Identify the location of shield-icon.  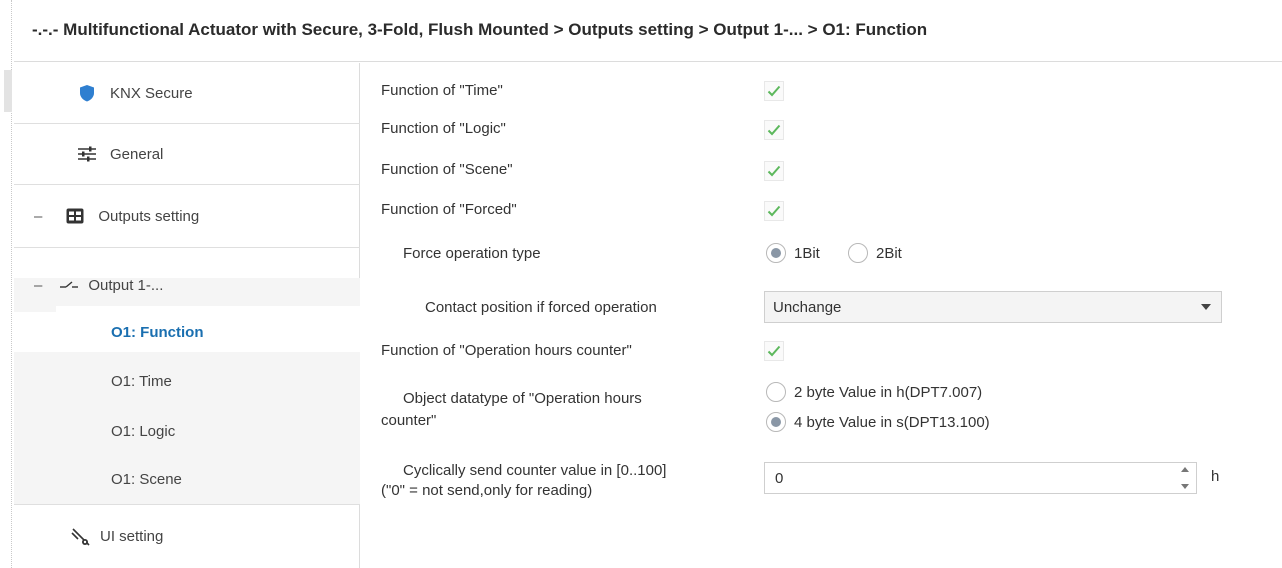
(87, 93).